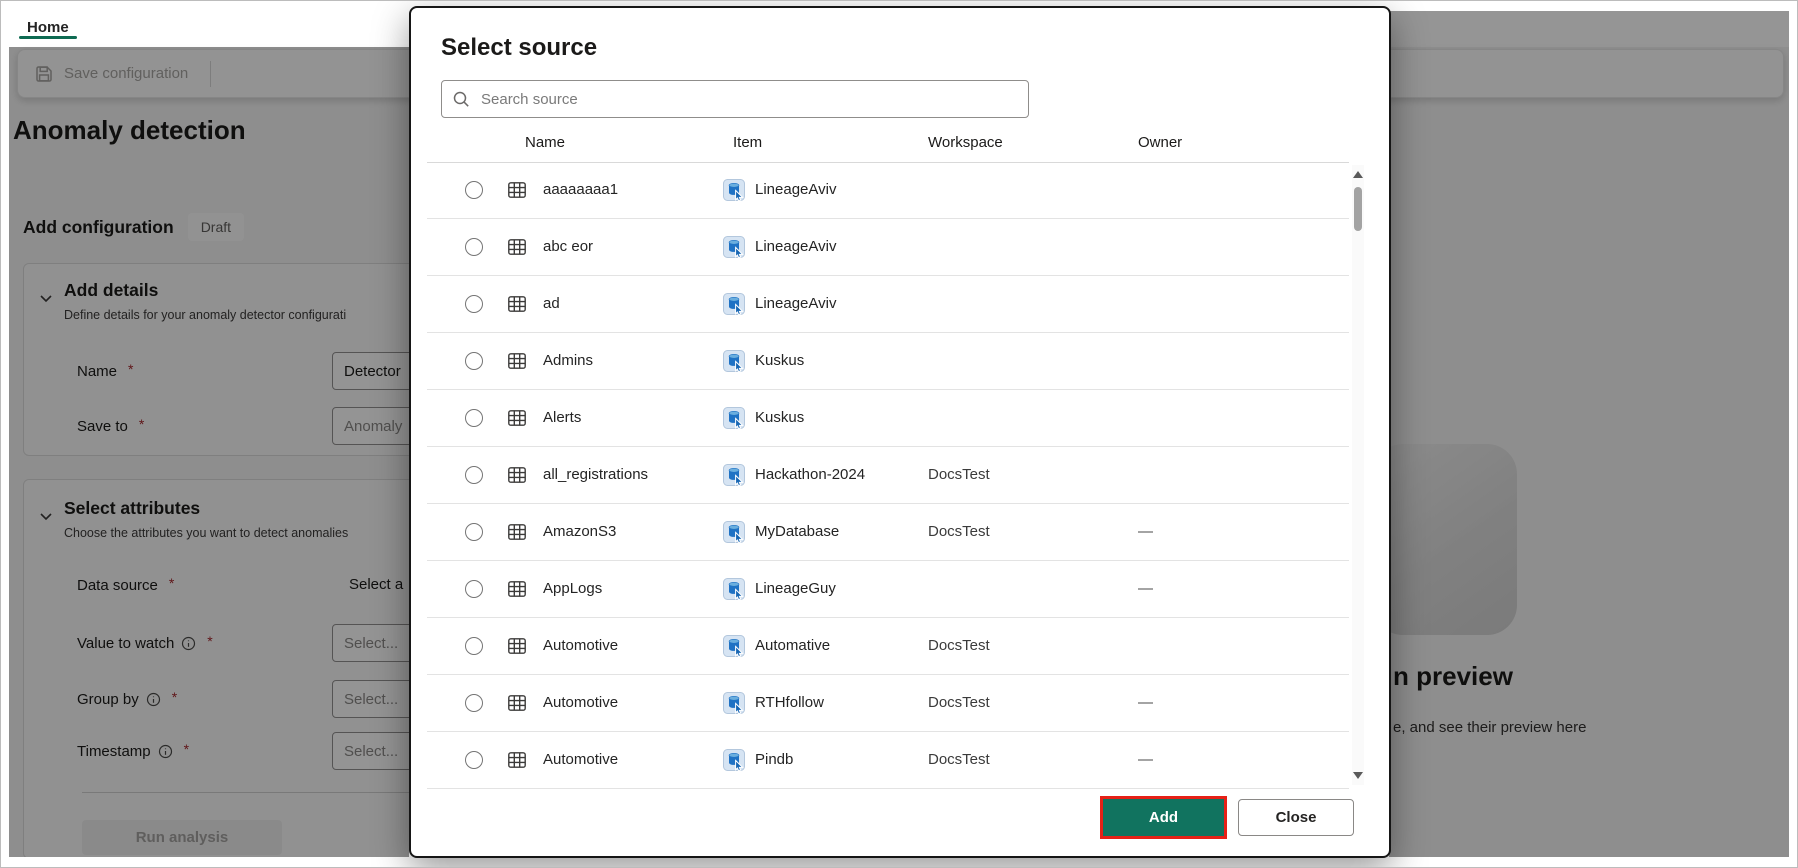  What do you see at coordinates (1358, 775) in the screenshot?
I see `scroll-down-icon` at bounding box center [1358, 775].